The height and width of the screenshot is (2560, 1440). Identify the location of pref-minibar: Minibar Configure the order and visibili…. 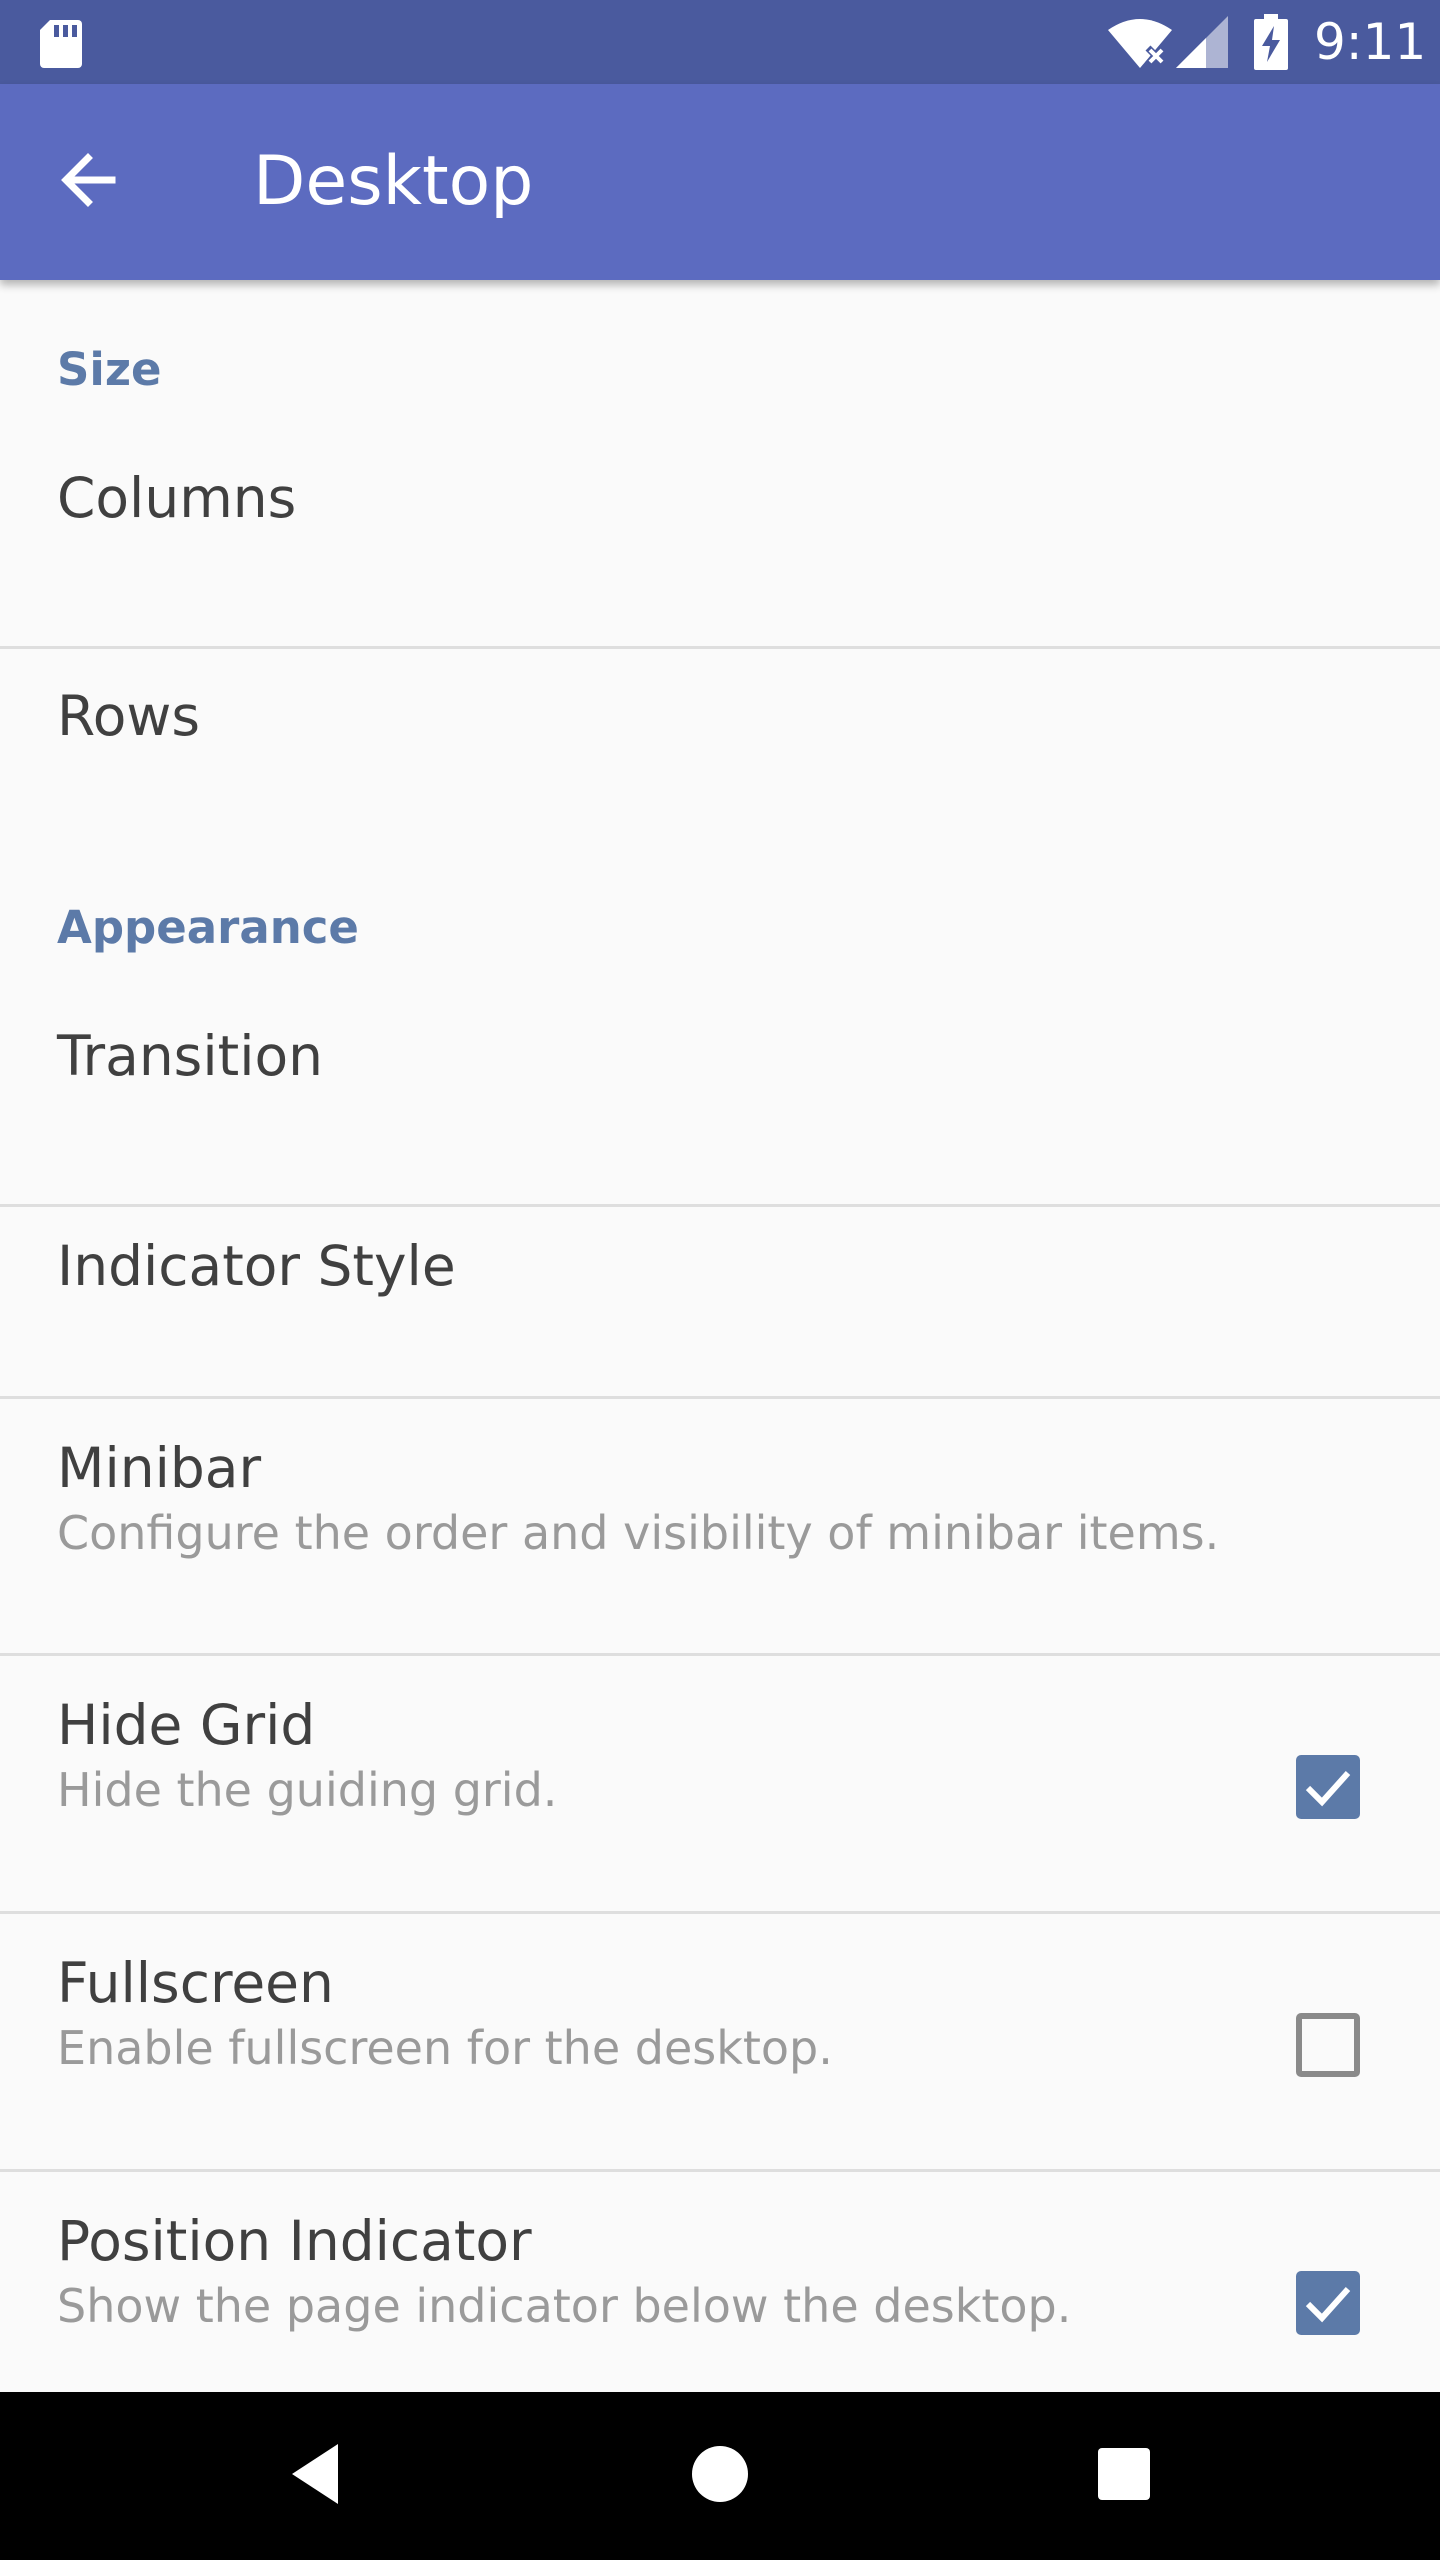
(720, 1526).